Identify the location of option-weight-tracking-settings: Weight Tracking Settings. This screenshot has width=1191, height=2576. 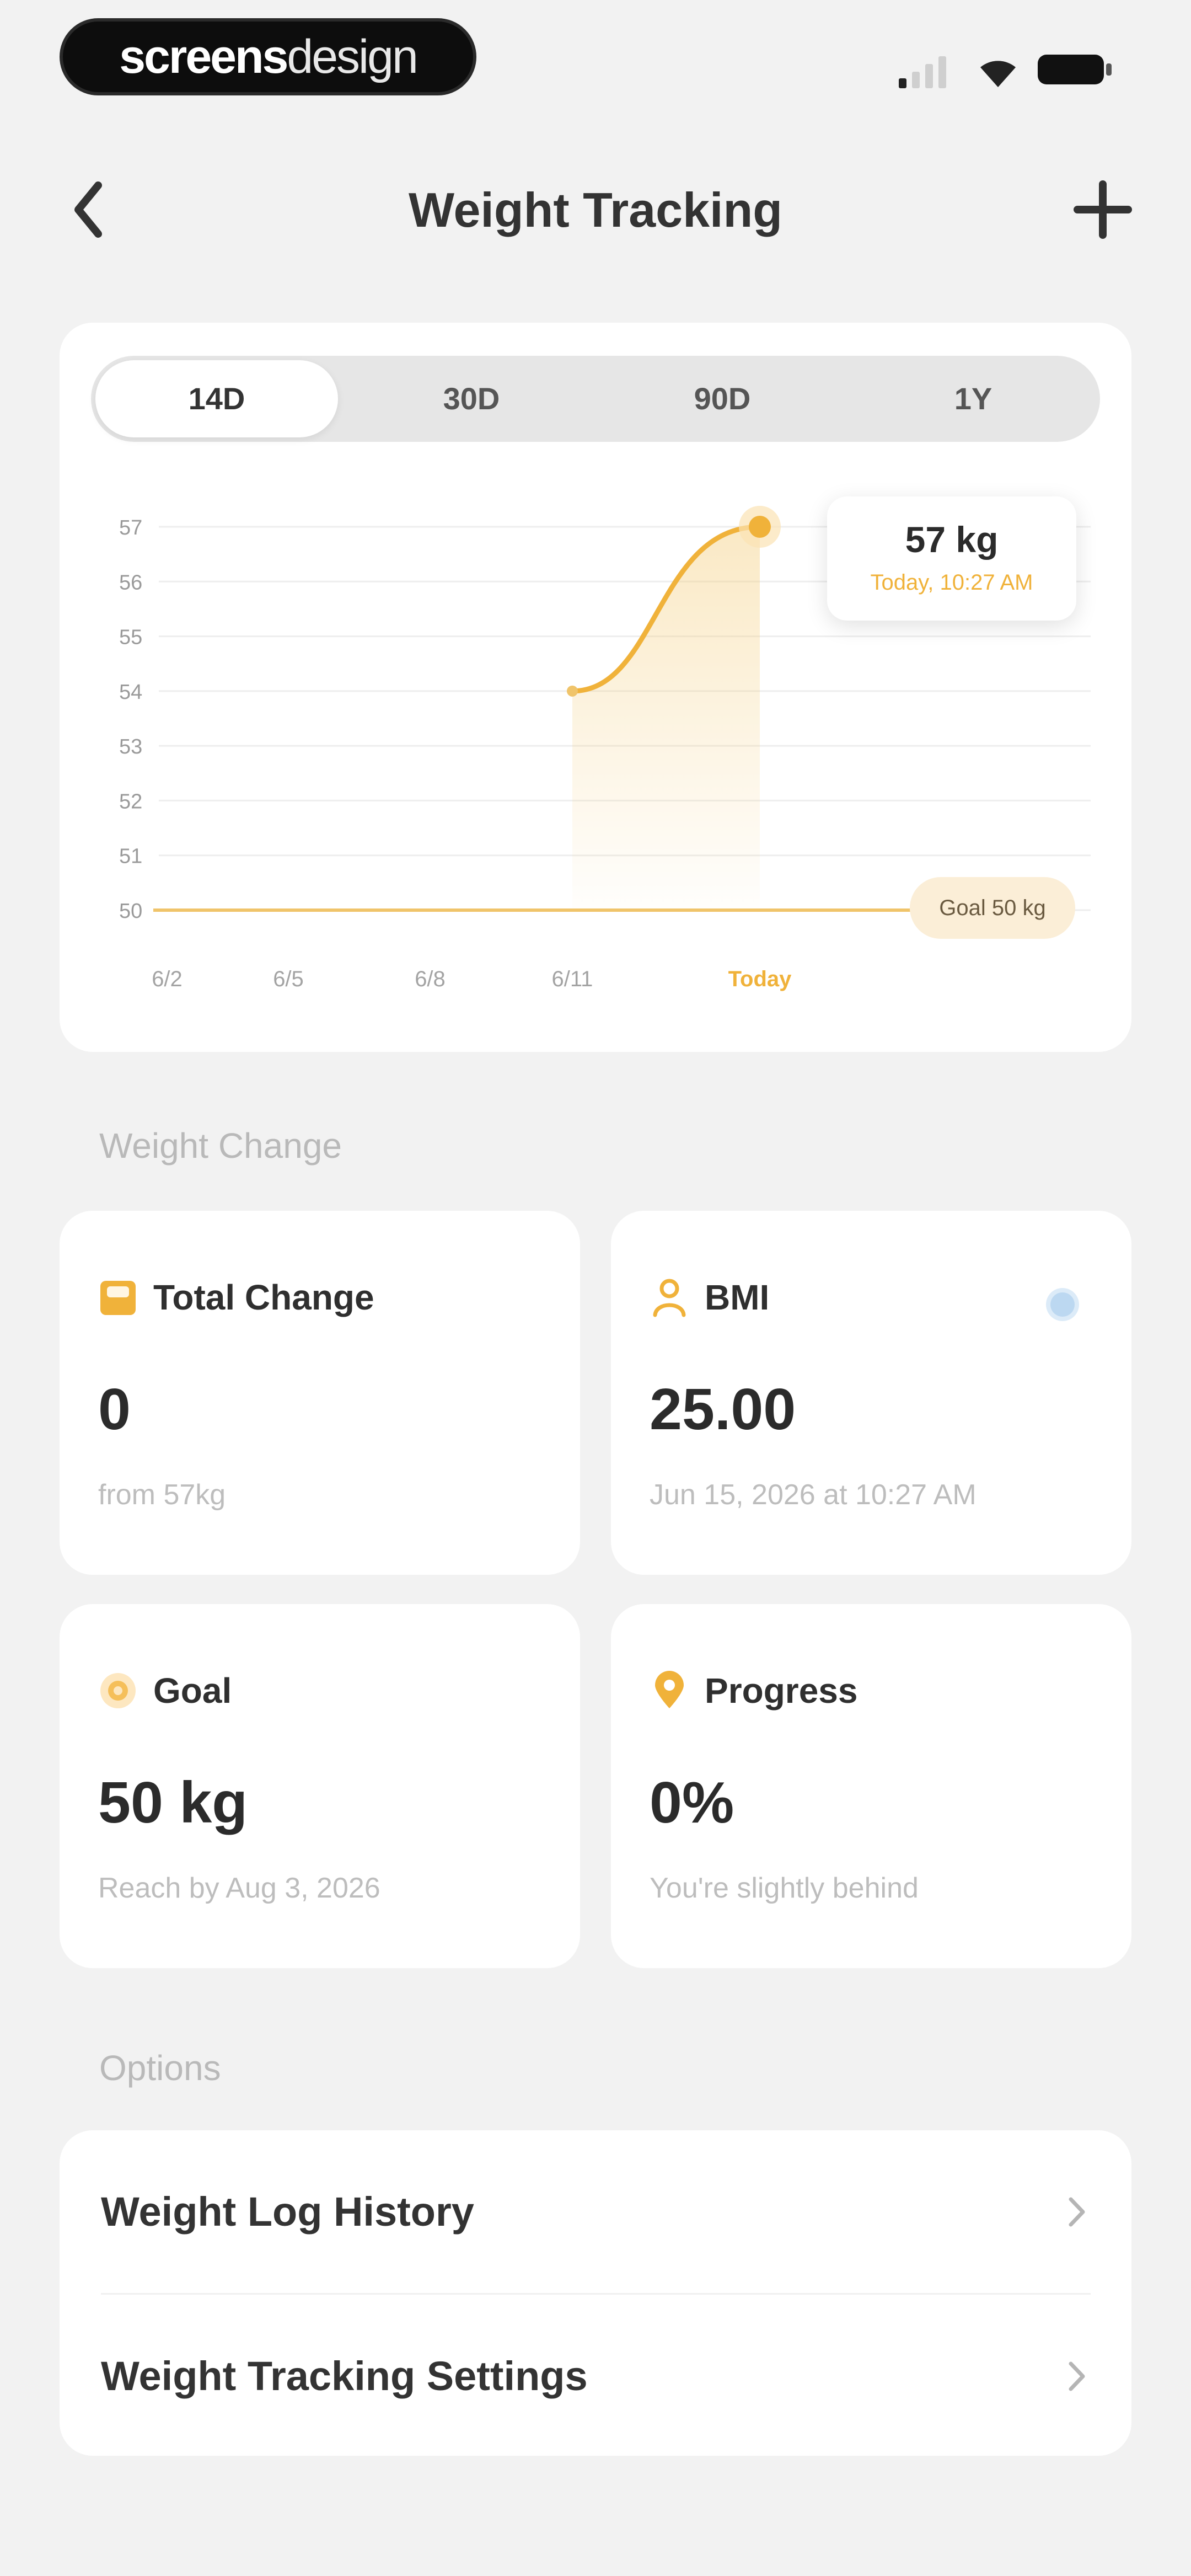
(596, 2376).